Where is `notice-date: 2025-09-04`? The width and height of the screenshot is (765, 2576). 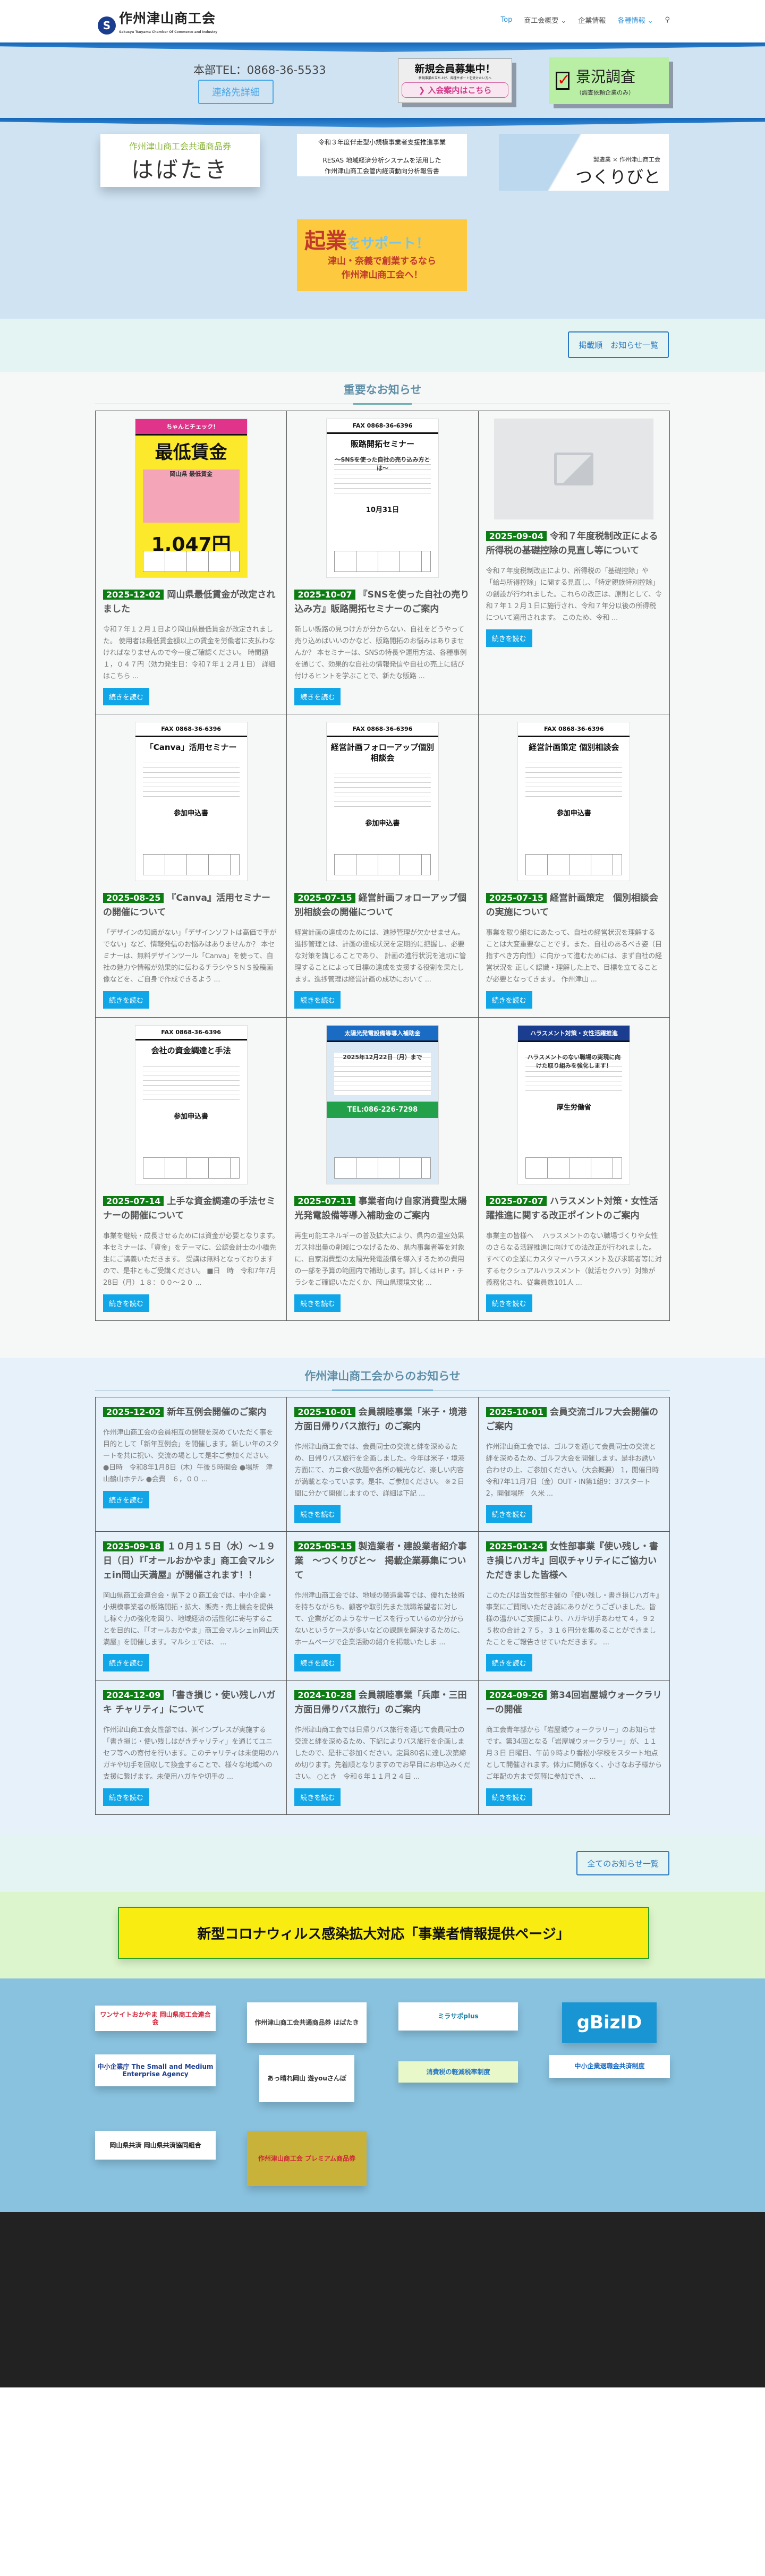
notice-date: 2025-09-04 is located at coordinates (516, 536).